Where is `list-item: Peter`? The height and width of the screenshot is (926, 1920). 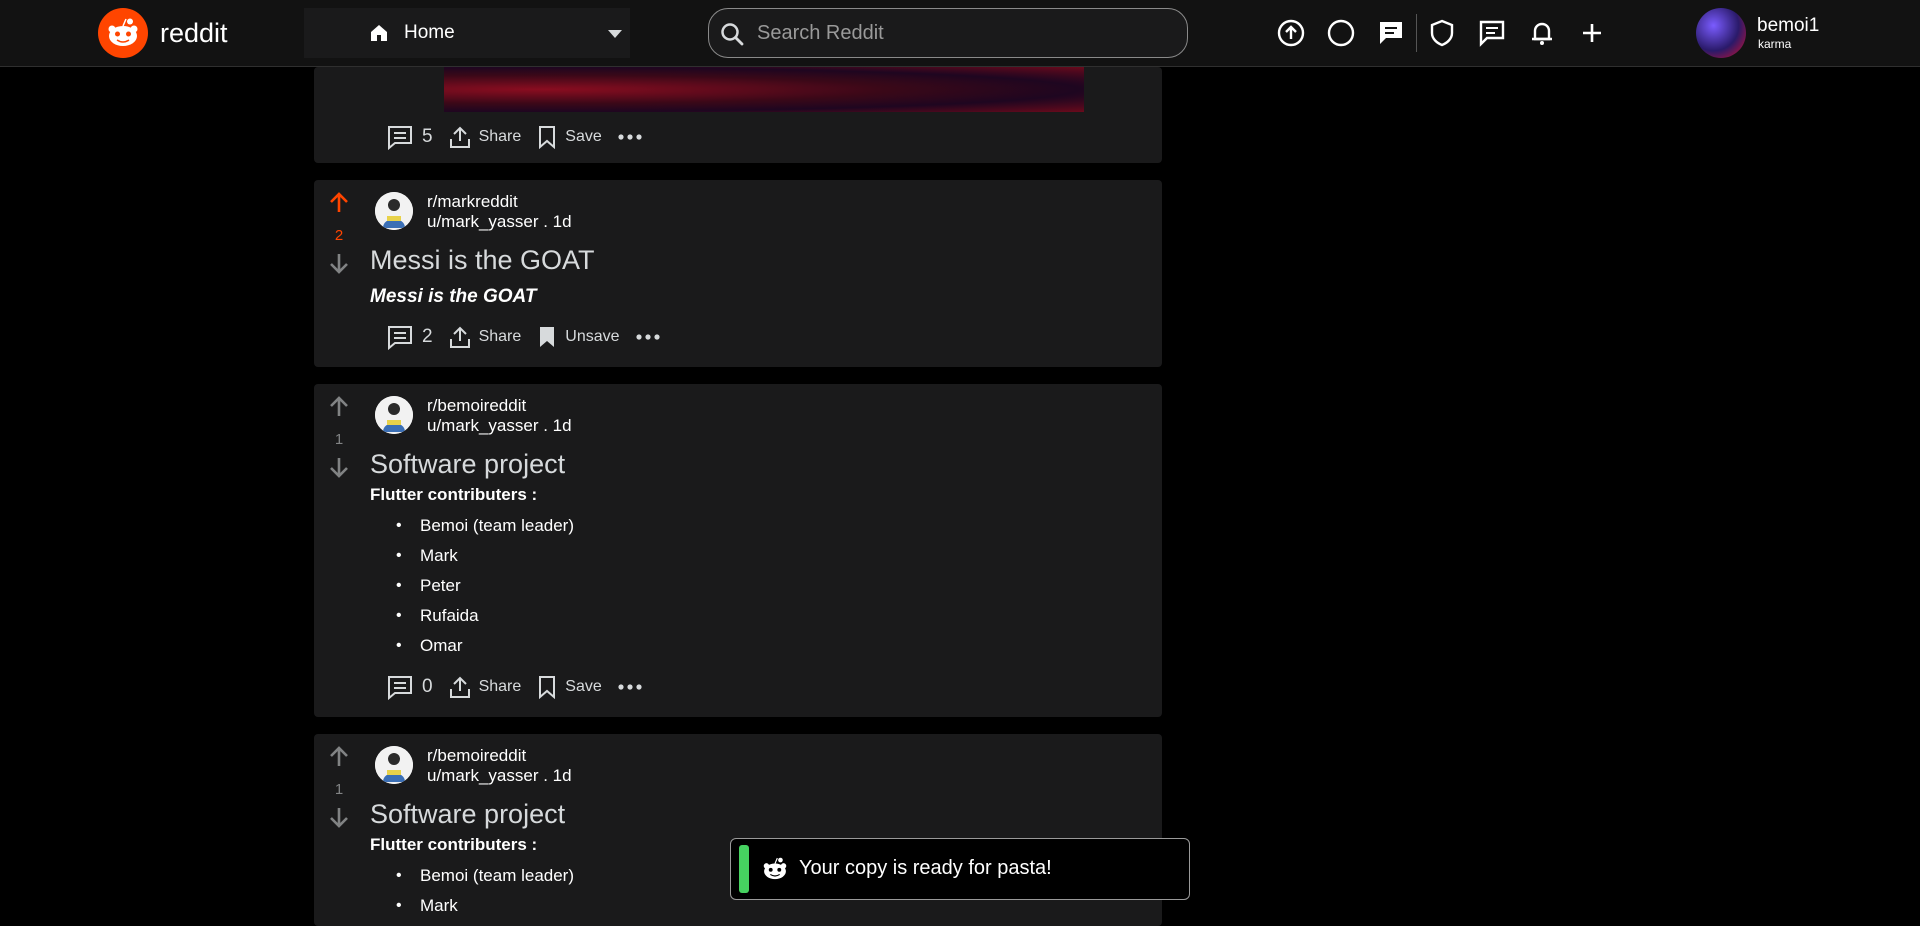 list-item: Peter is located at coordinates (479, 586).